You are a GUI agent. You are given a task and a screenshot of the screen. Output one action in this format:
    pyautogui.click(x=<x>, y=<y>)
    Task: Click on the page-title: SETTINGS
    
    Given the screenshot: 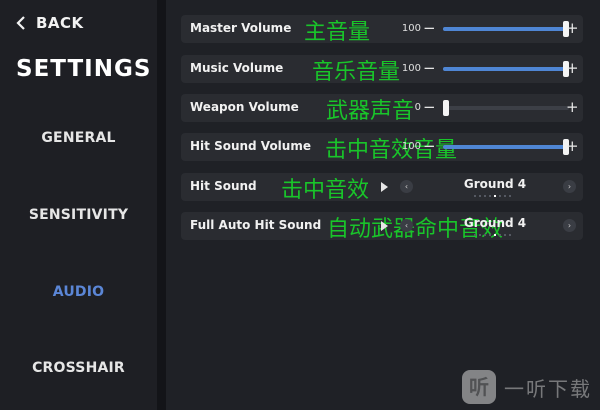 What is the action you would take?
    pyautogui.click(x=84, y=69)
    